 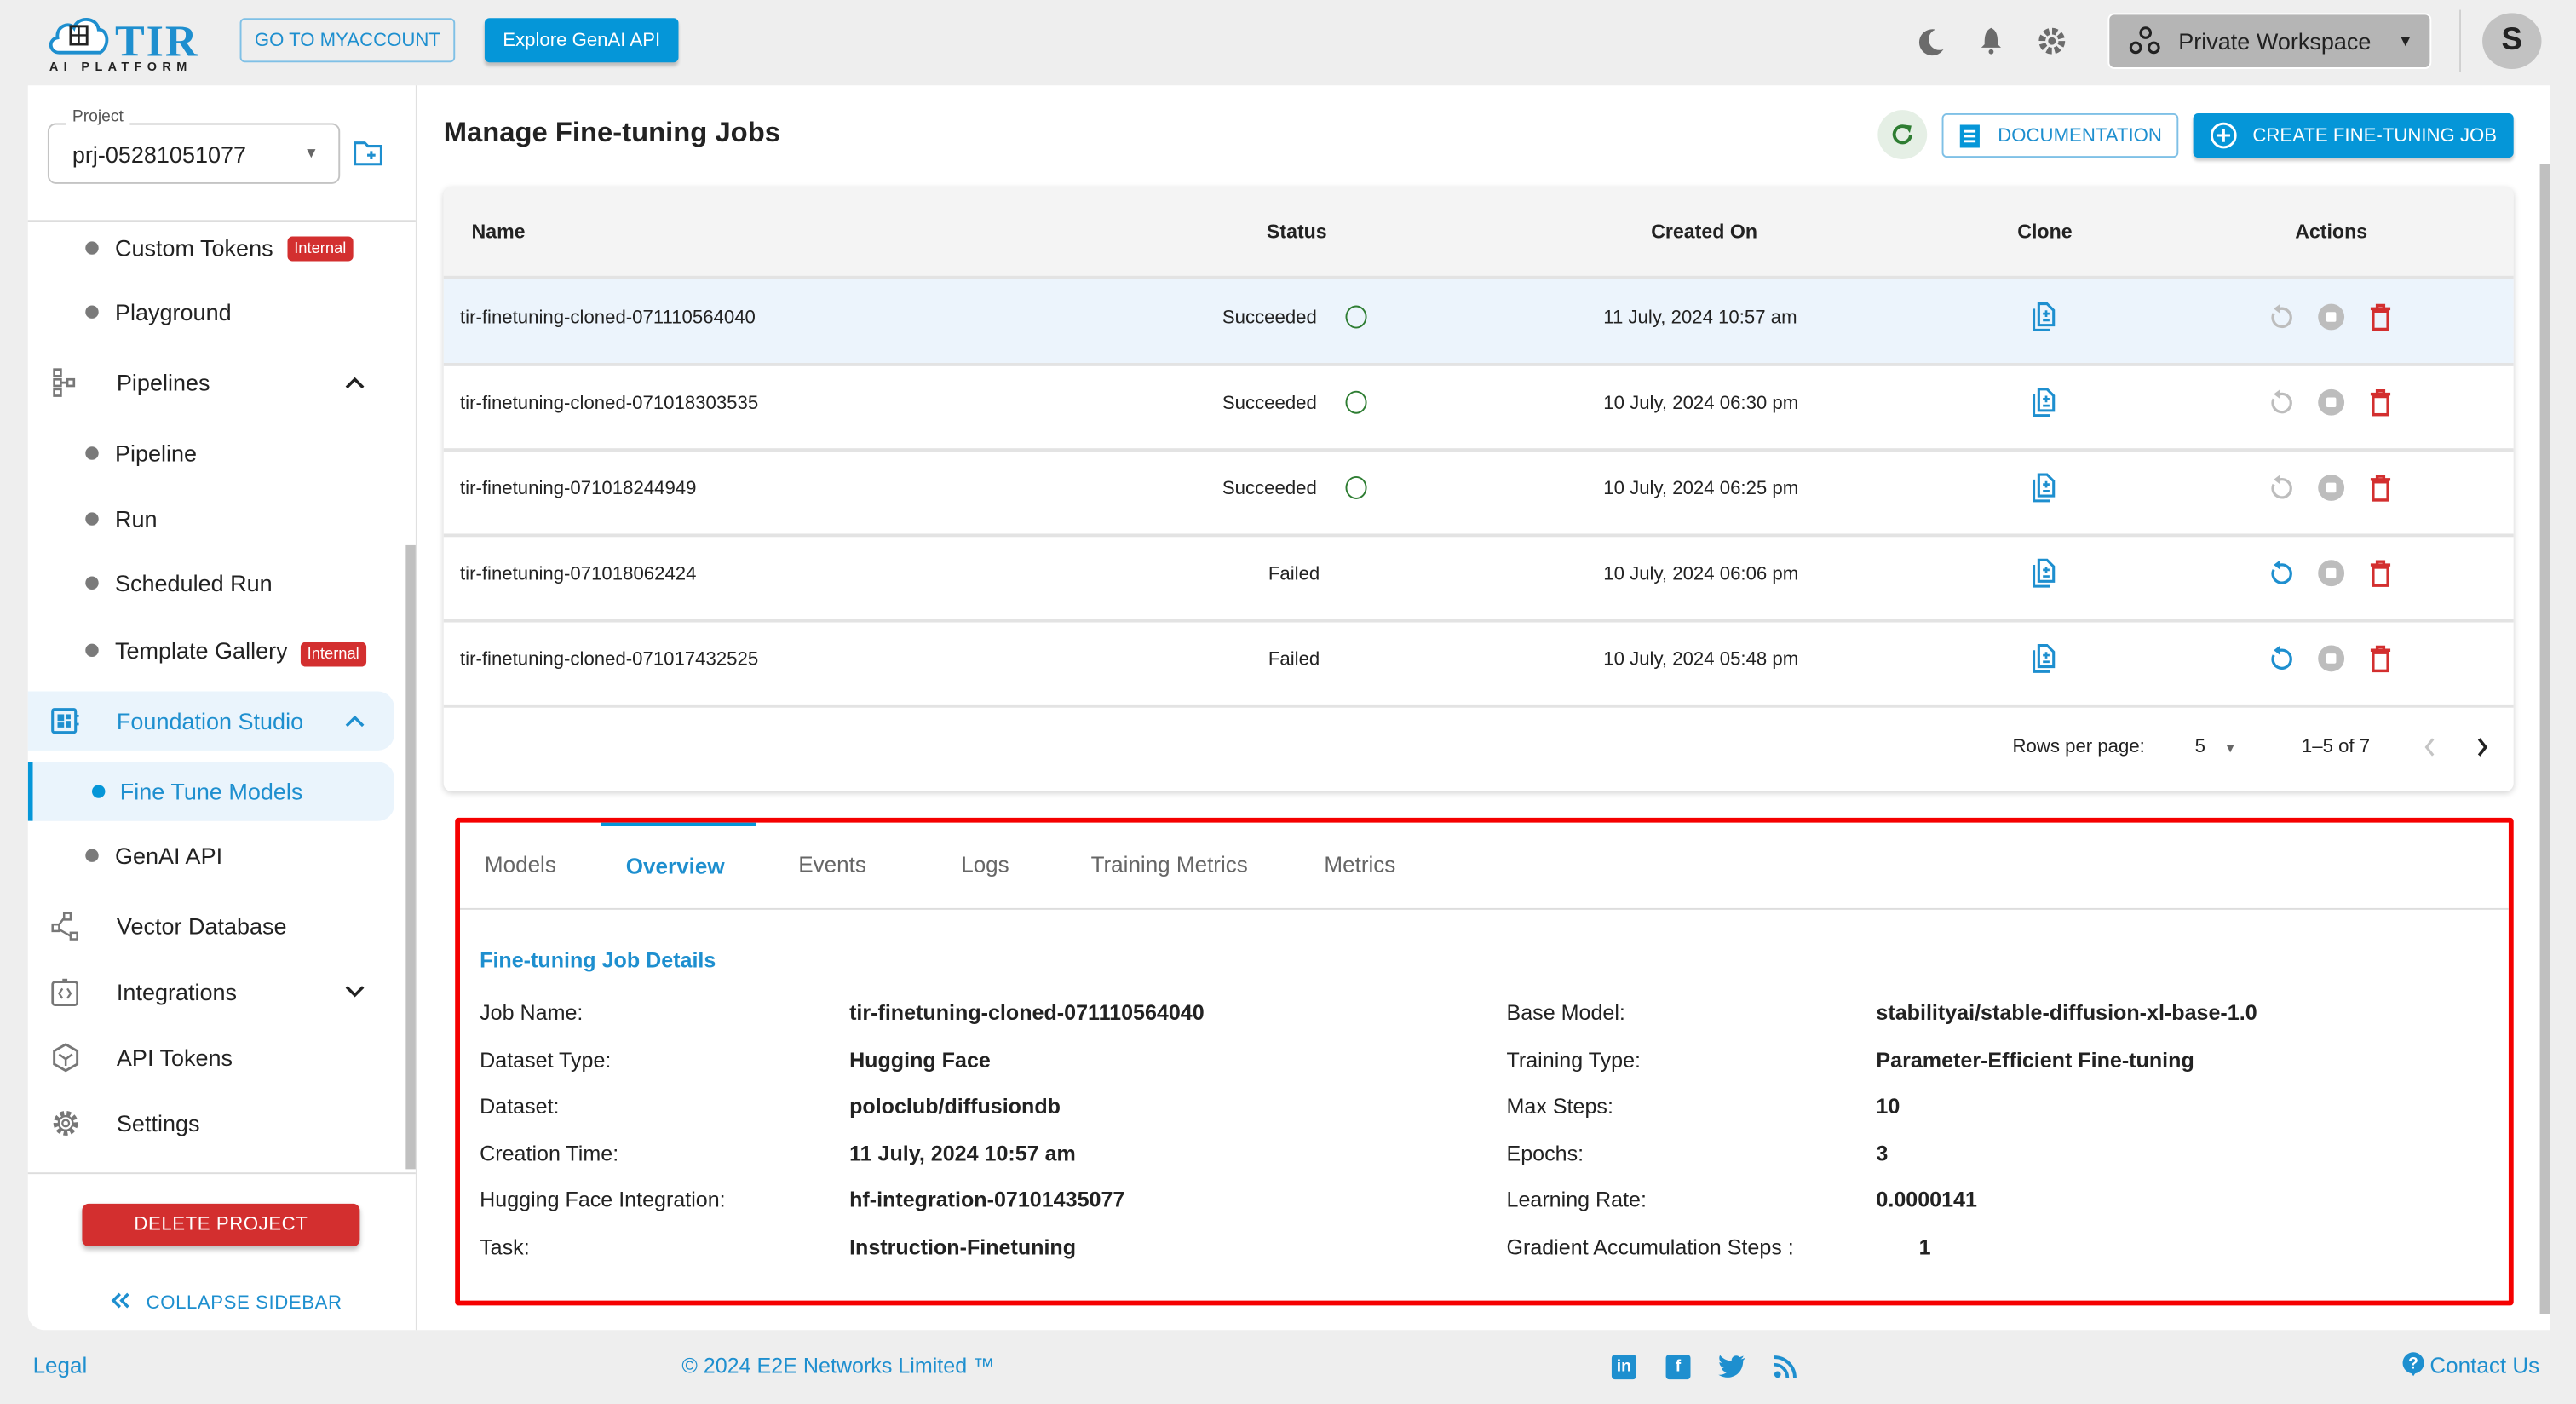 What do you see at coordinates (369, 157) in the screenshot?
I see `add-folder-icon` at bounding box center [369, 157].